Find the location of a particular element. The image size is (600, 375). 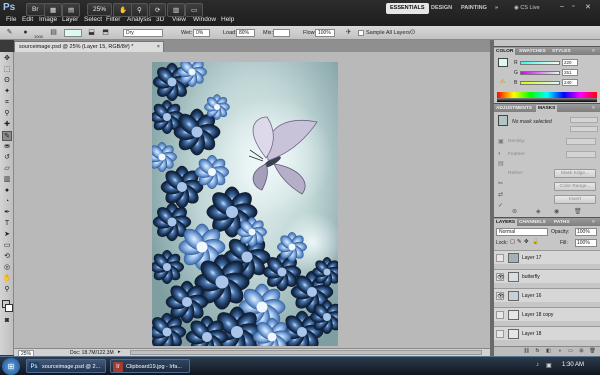

layers-panel-menu-icon: ≡ is located at coordinates (593, 223).